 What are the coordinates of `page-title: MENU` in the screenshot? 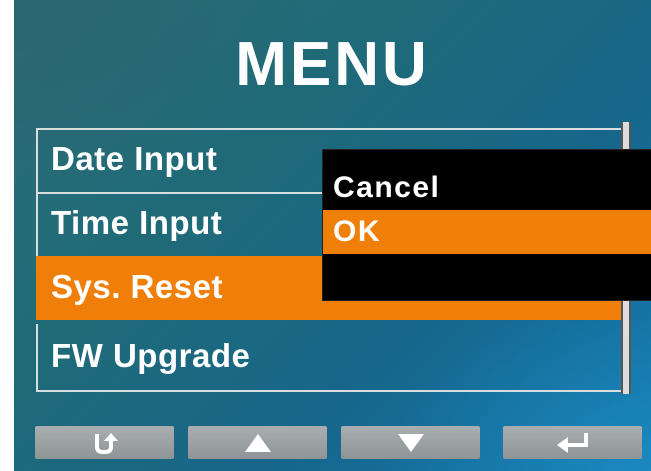 It's located at (332, 64).